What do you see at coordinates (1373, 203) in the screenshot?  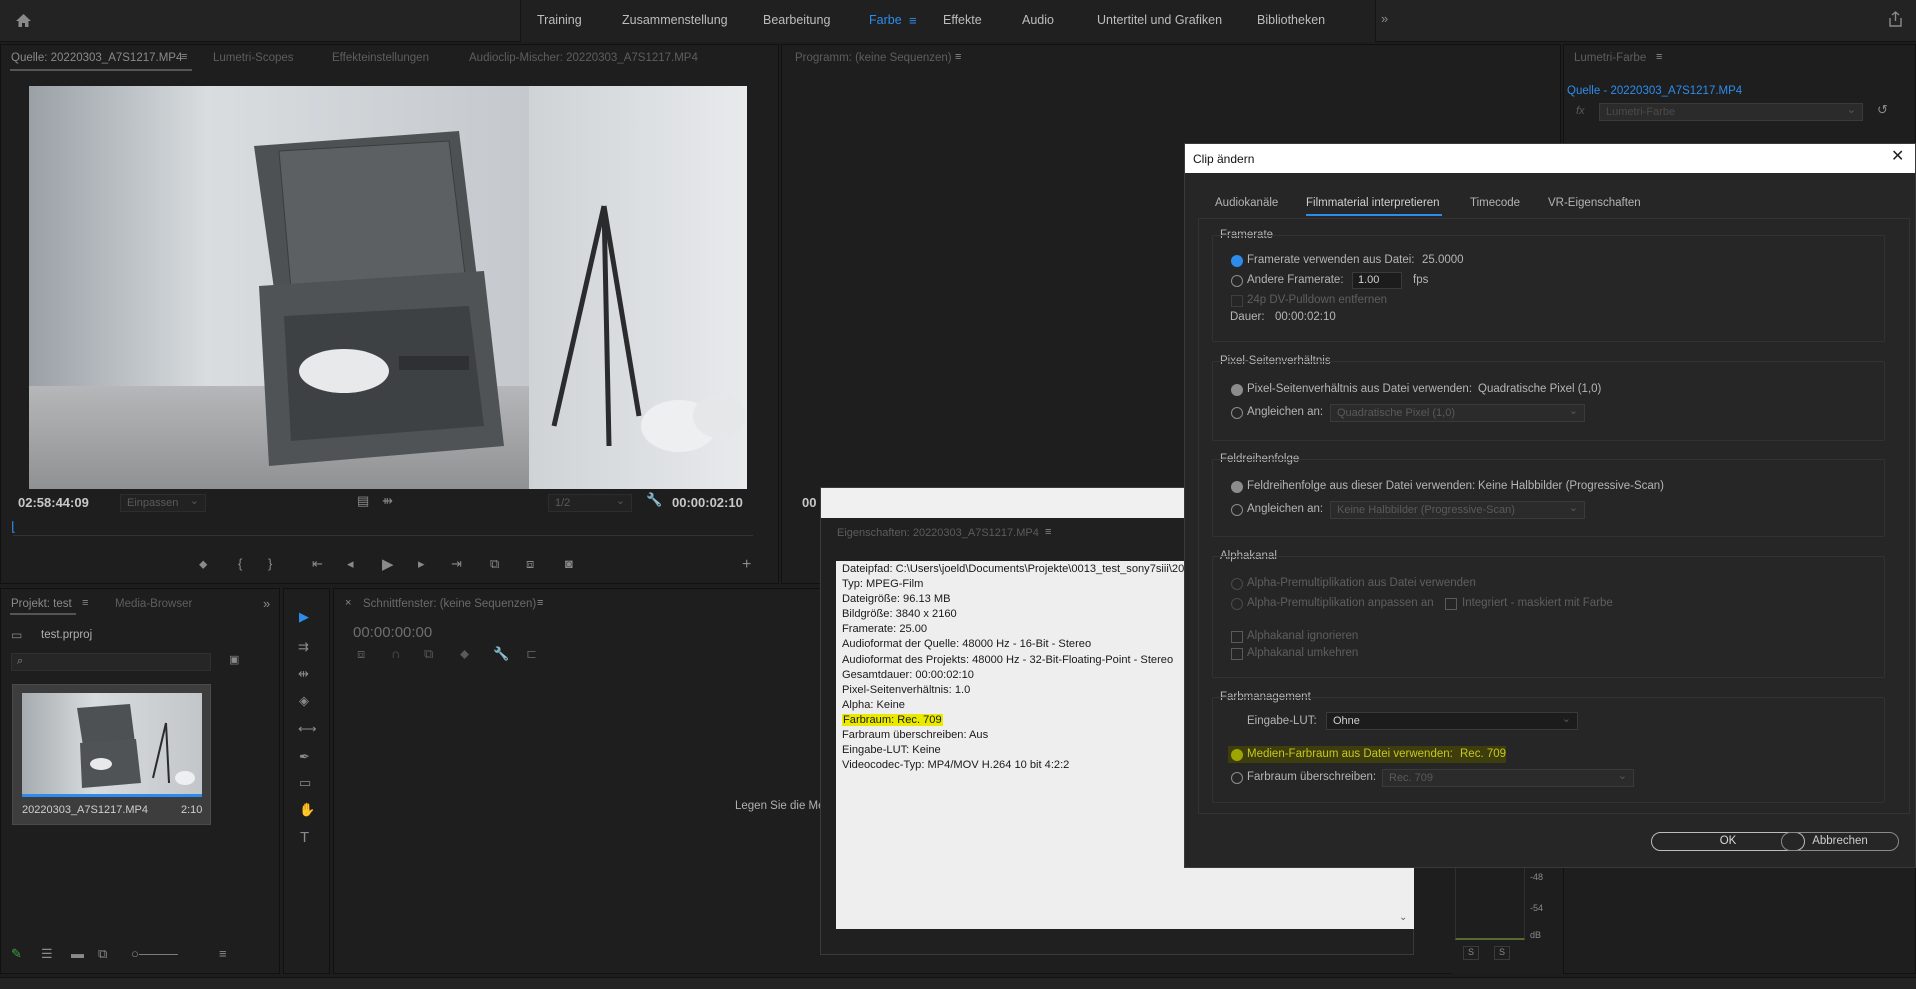 I see `tab-interpret-footage: Filmmaterial interpretieren` at bounding box center [1373, 203].